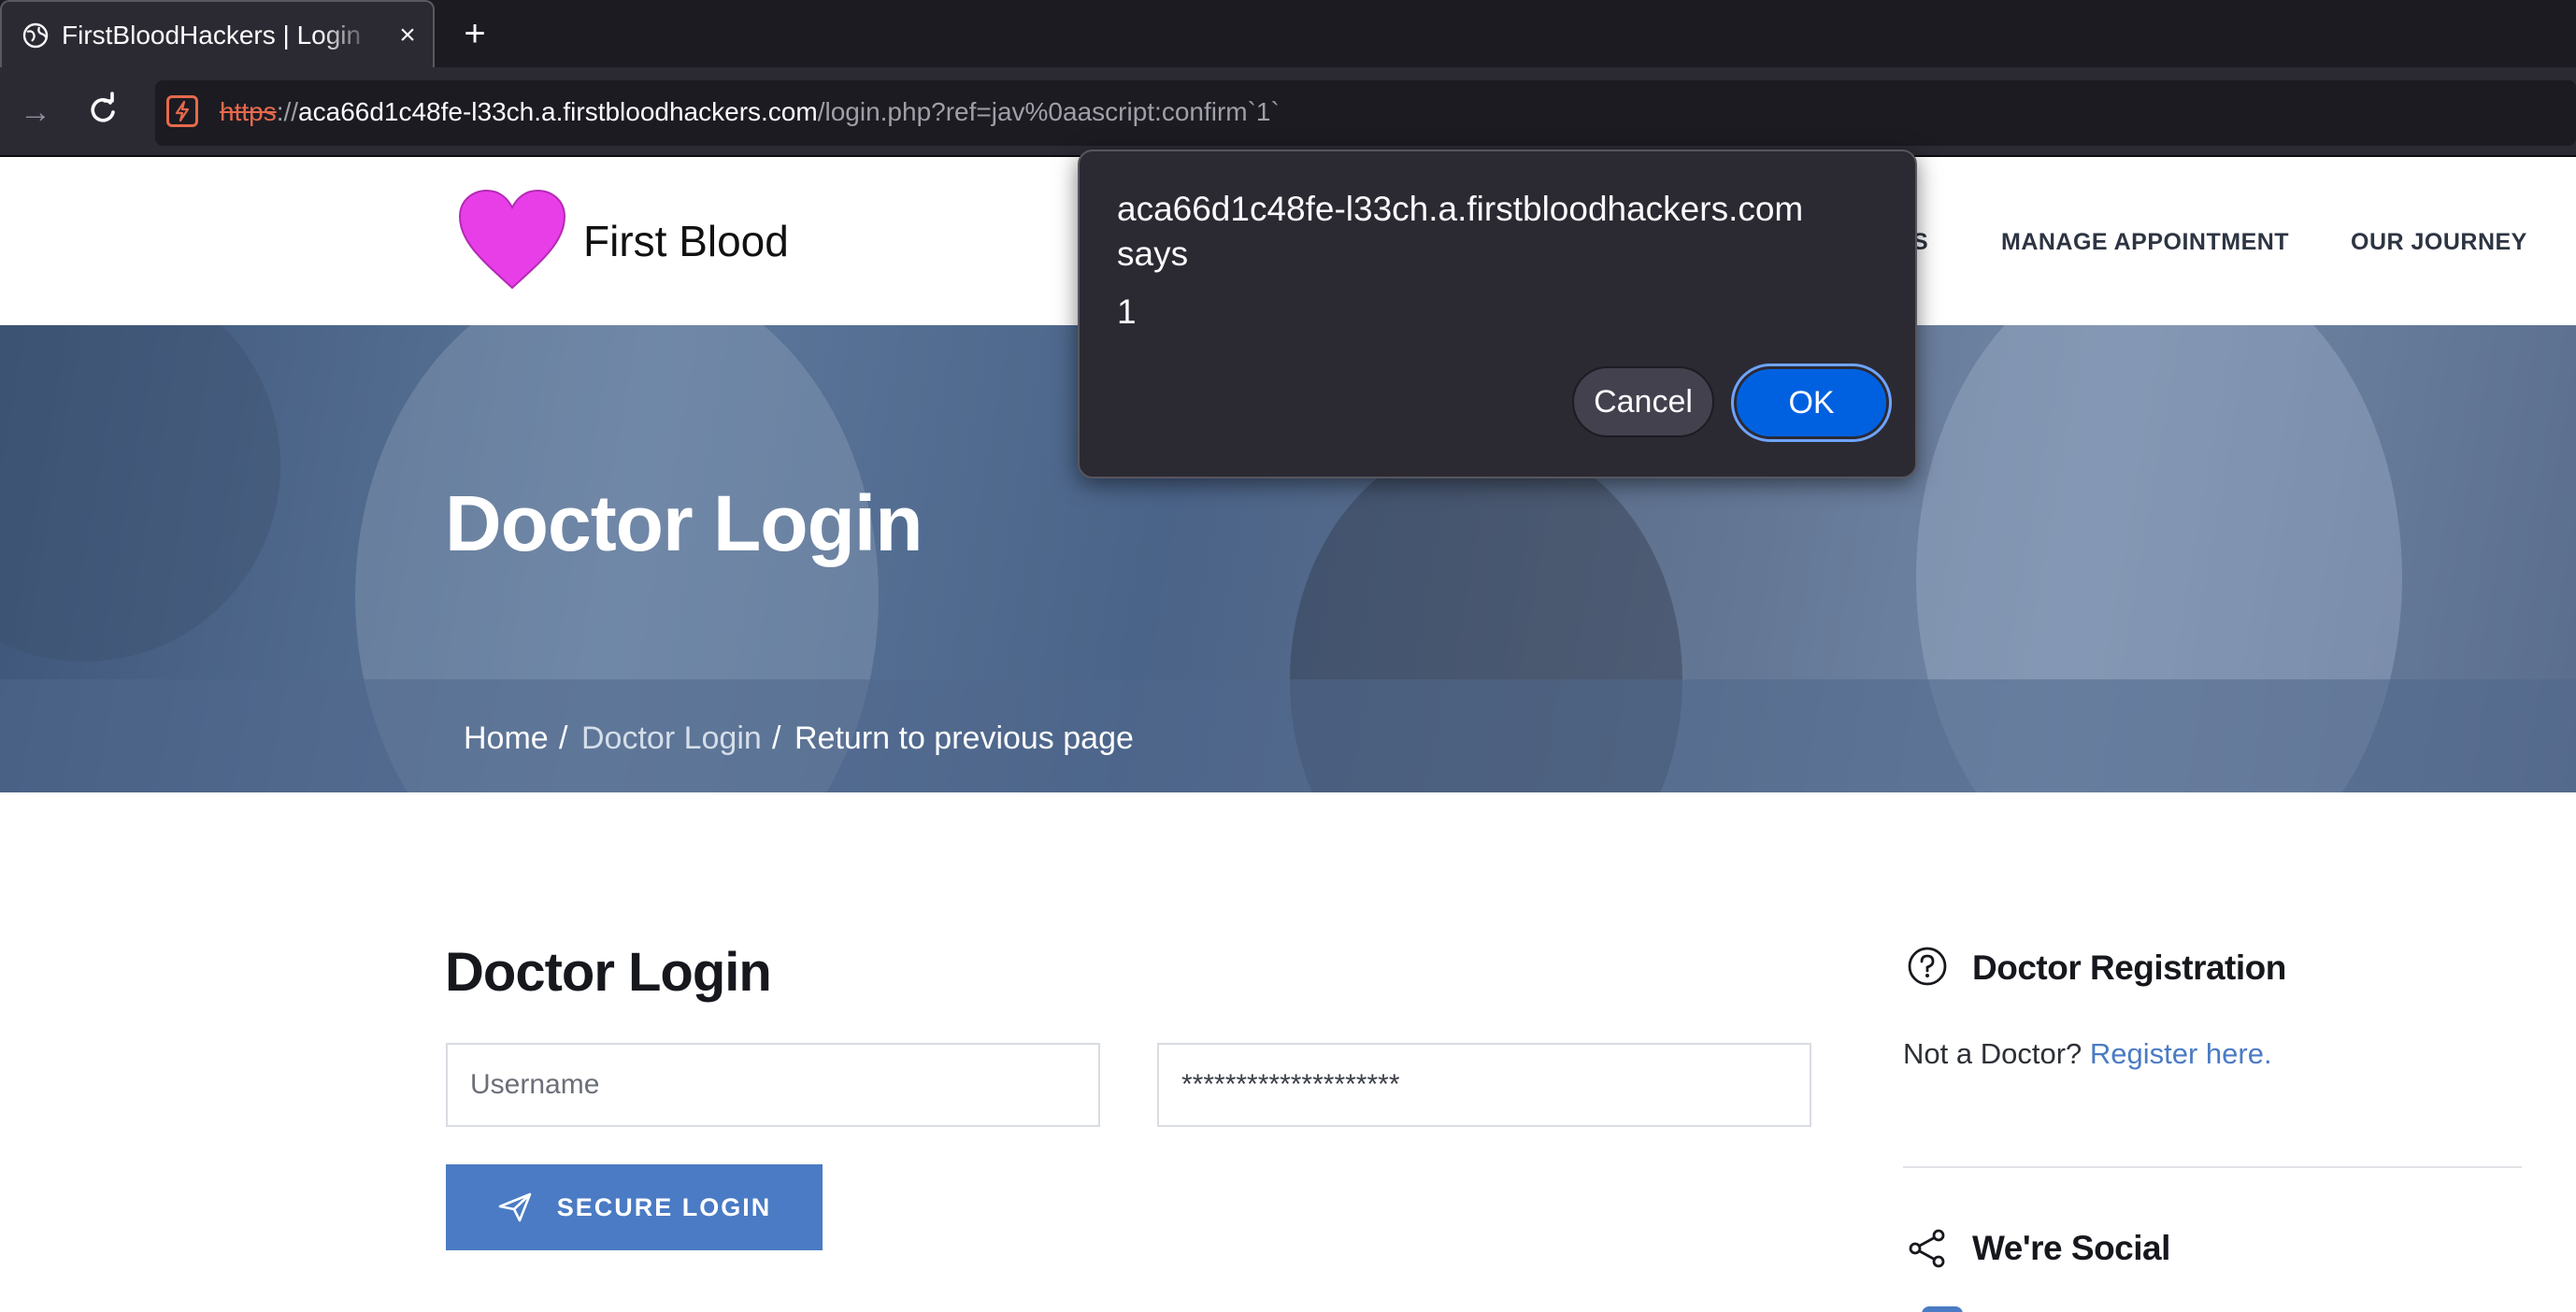 The width and height of the screenshot is (2576, 1312). I want to click on username-input: Username, so click(773, 1085).